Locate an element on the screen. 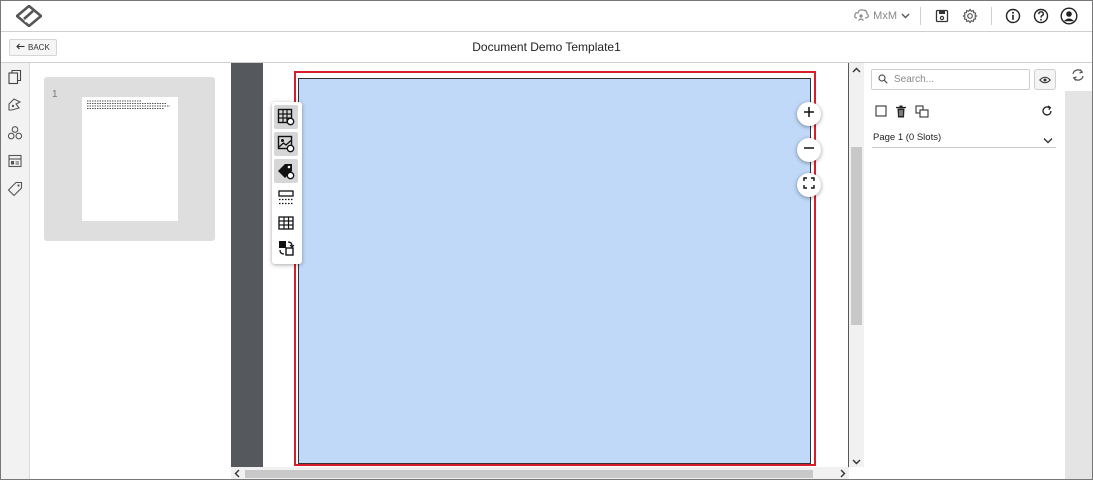 This screenshot has width=1093, height=480. refresh-icon is located at coordinates (1047, 111).